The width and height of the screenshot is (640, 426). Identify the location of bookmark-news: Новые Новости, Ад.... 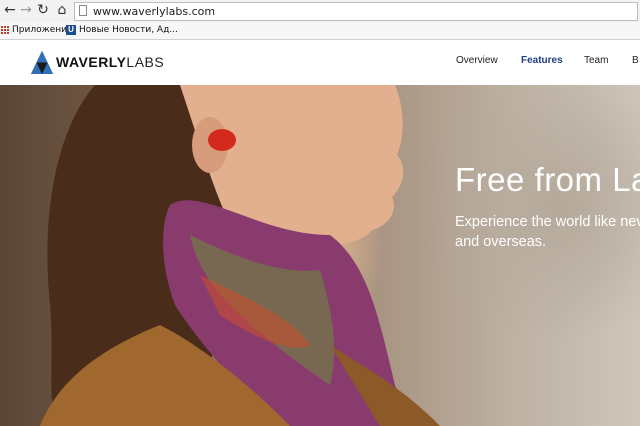
(128, 30).